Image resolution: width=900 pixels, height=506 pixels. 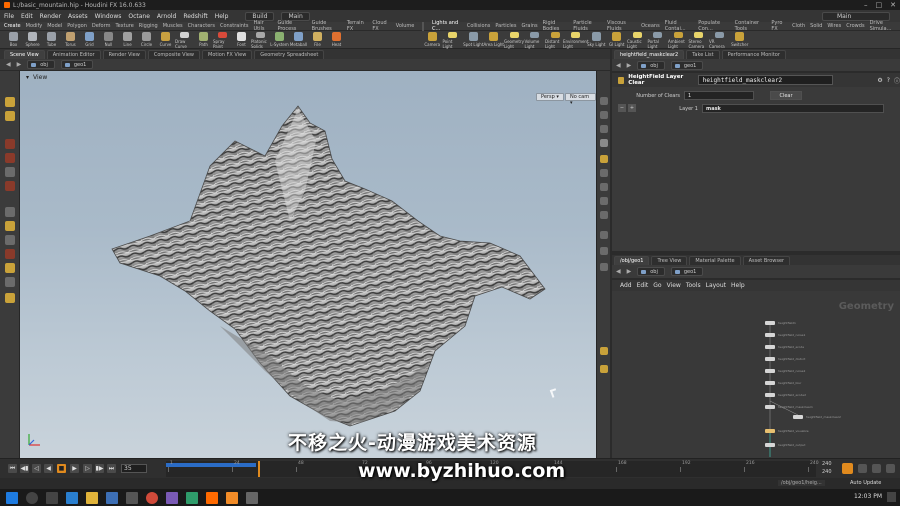 What do you see at coordinates (514, 40) in the screenshot?
I see `shelf-tool-geometry-light: Geometry Light` at bounding box center [514, 40].